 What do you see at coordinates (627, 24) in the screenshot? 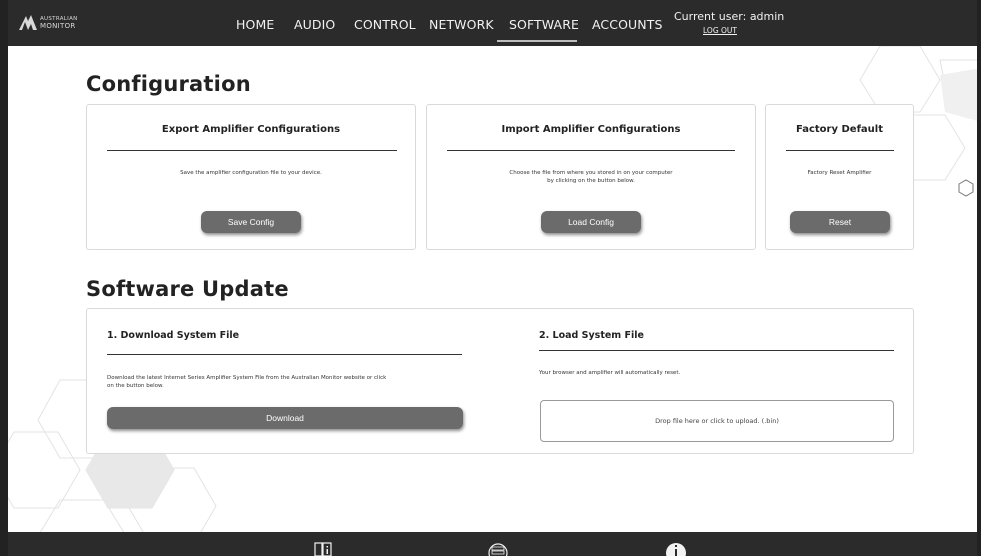
I see `nav-accounts: ACCOUNTS` at bounding box center [627, 24].